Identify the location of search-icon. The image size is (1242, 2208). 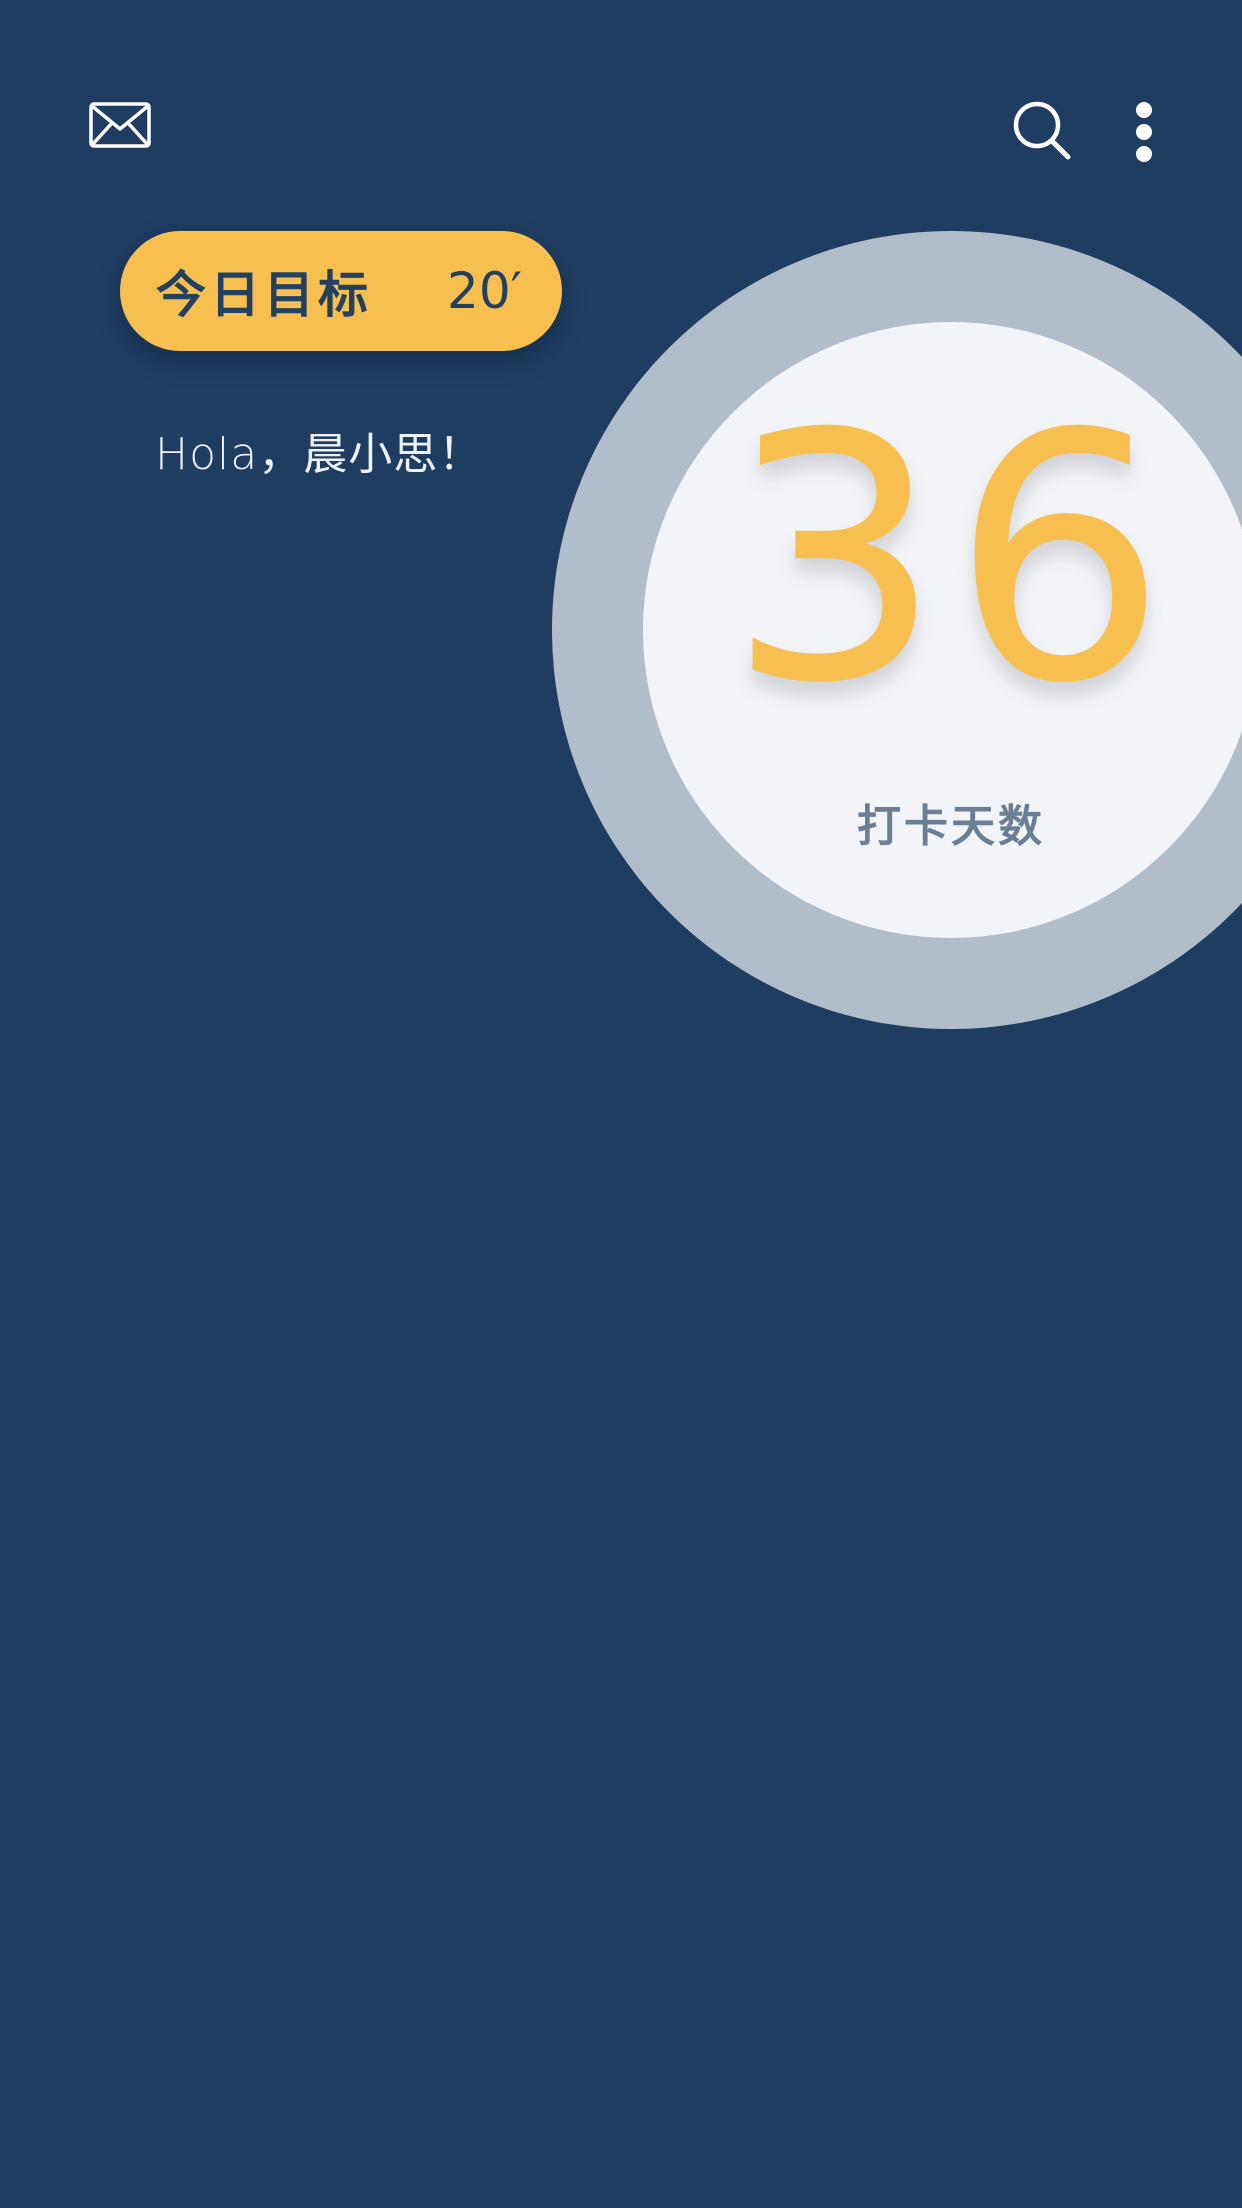
(1042, 130).